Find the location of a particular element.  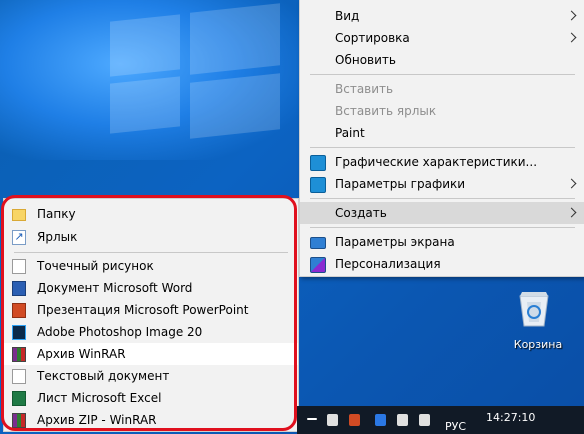

text-file-icon is located at coordinates (19, 376).